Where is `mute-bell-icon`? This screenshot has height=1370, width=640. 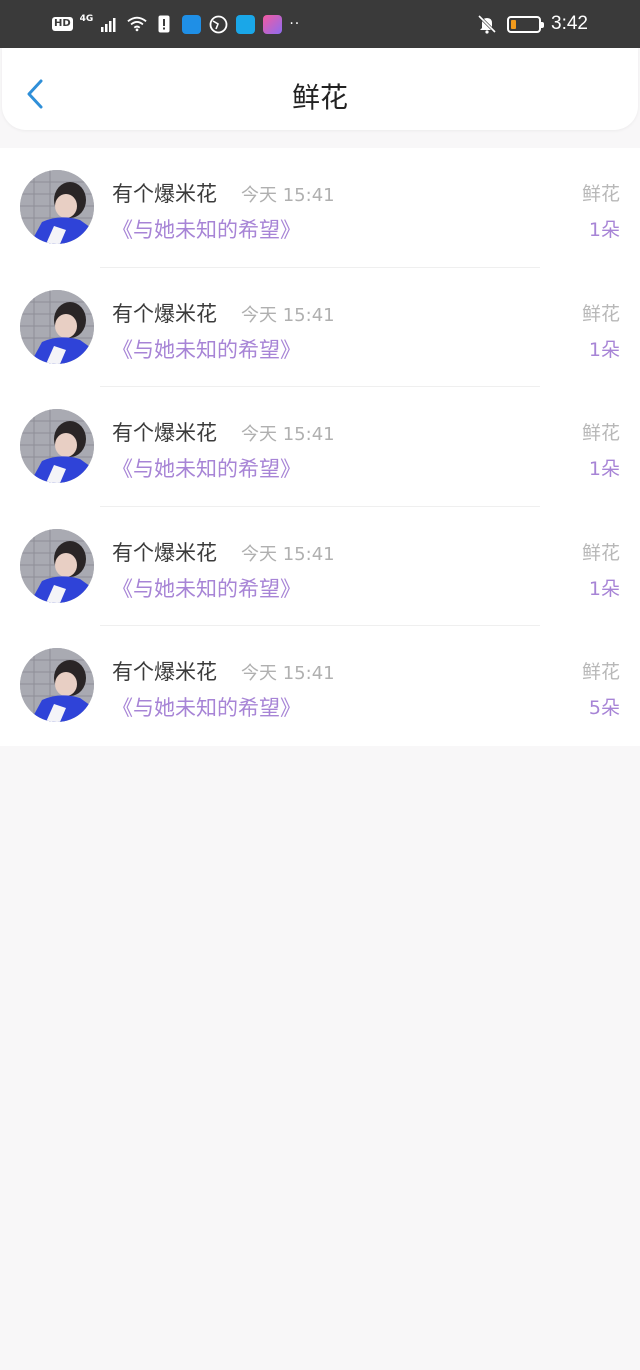
mute-bell-icon is located at coordinates (487, 24).